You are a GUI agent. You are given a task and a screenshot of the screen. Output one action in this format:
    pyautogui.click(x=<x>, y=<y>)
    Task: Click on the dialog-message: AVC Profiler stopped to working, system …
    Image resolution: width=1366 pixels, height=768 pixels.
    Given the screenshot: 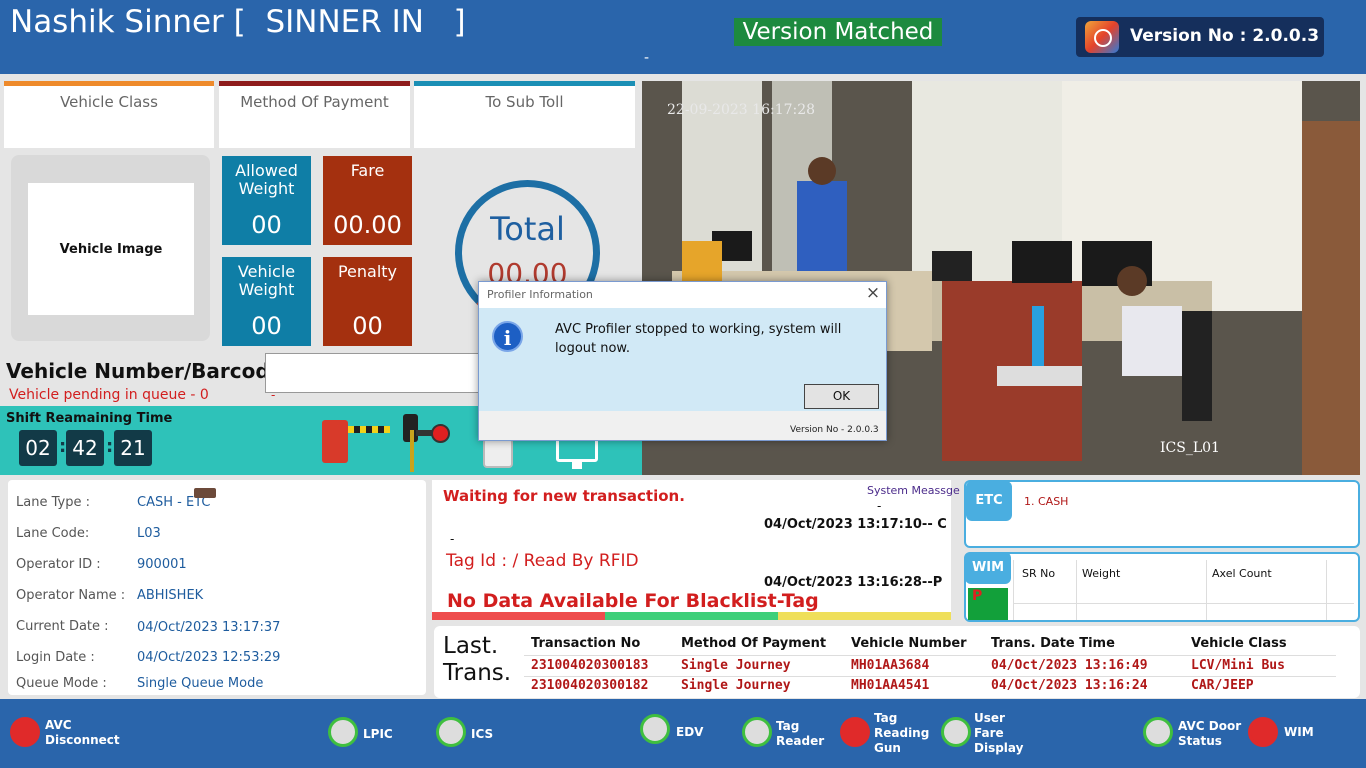 What is the action you would take?
    pyautogui.click(x=698, y=339)
    